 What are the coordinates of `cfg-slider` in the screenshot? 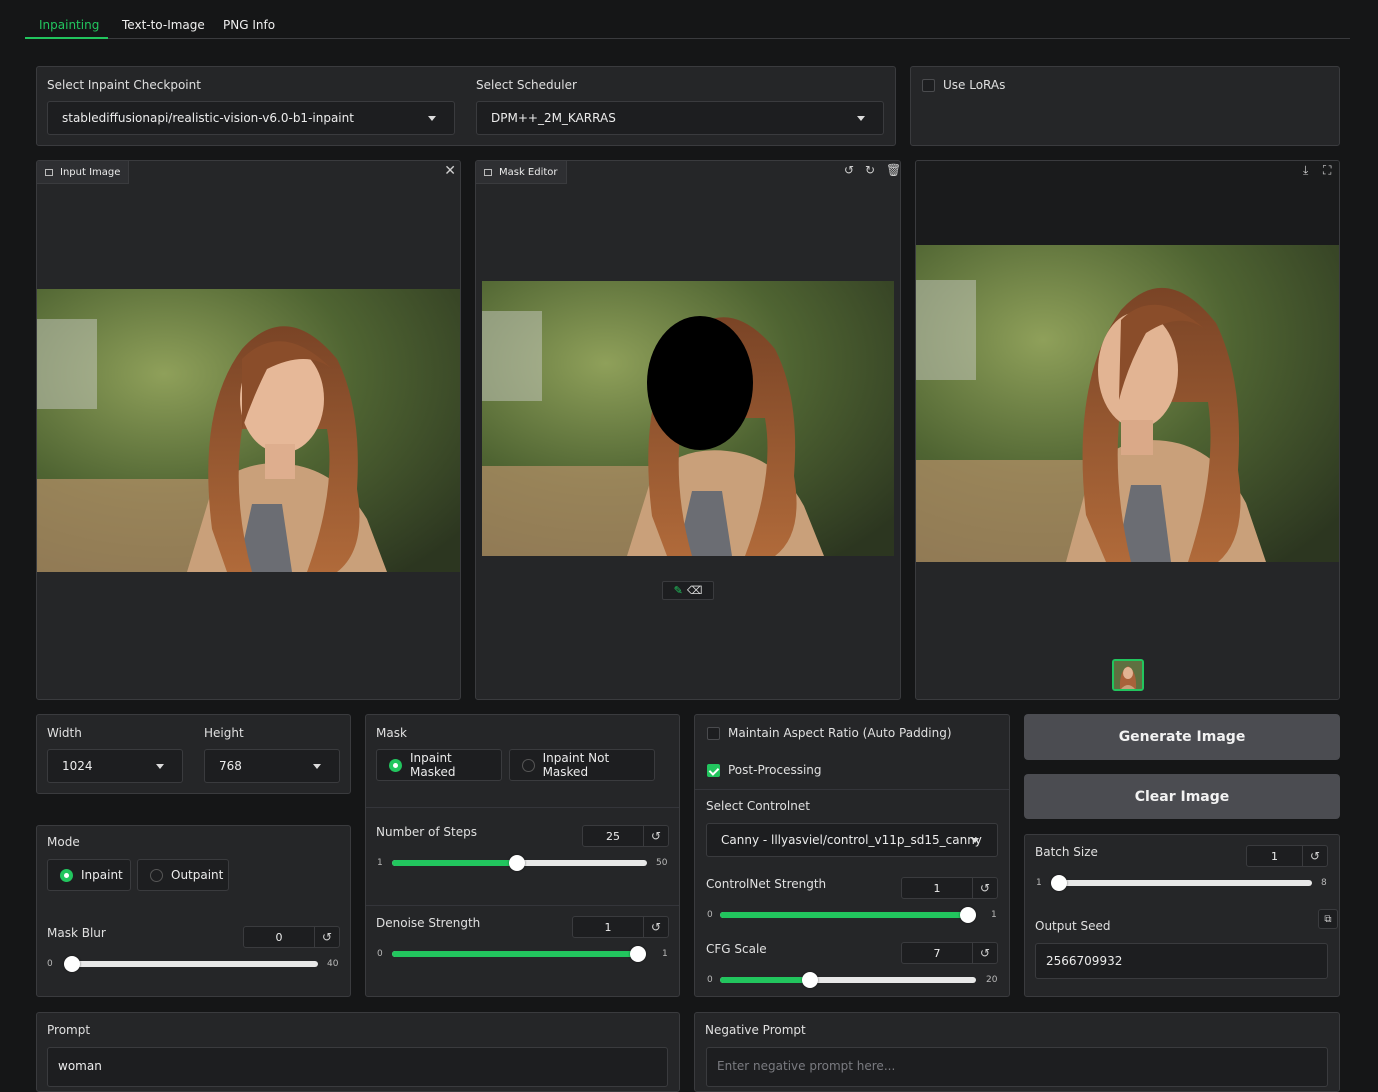 It's located at (848, 980).